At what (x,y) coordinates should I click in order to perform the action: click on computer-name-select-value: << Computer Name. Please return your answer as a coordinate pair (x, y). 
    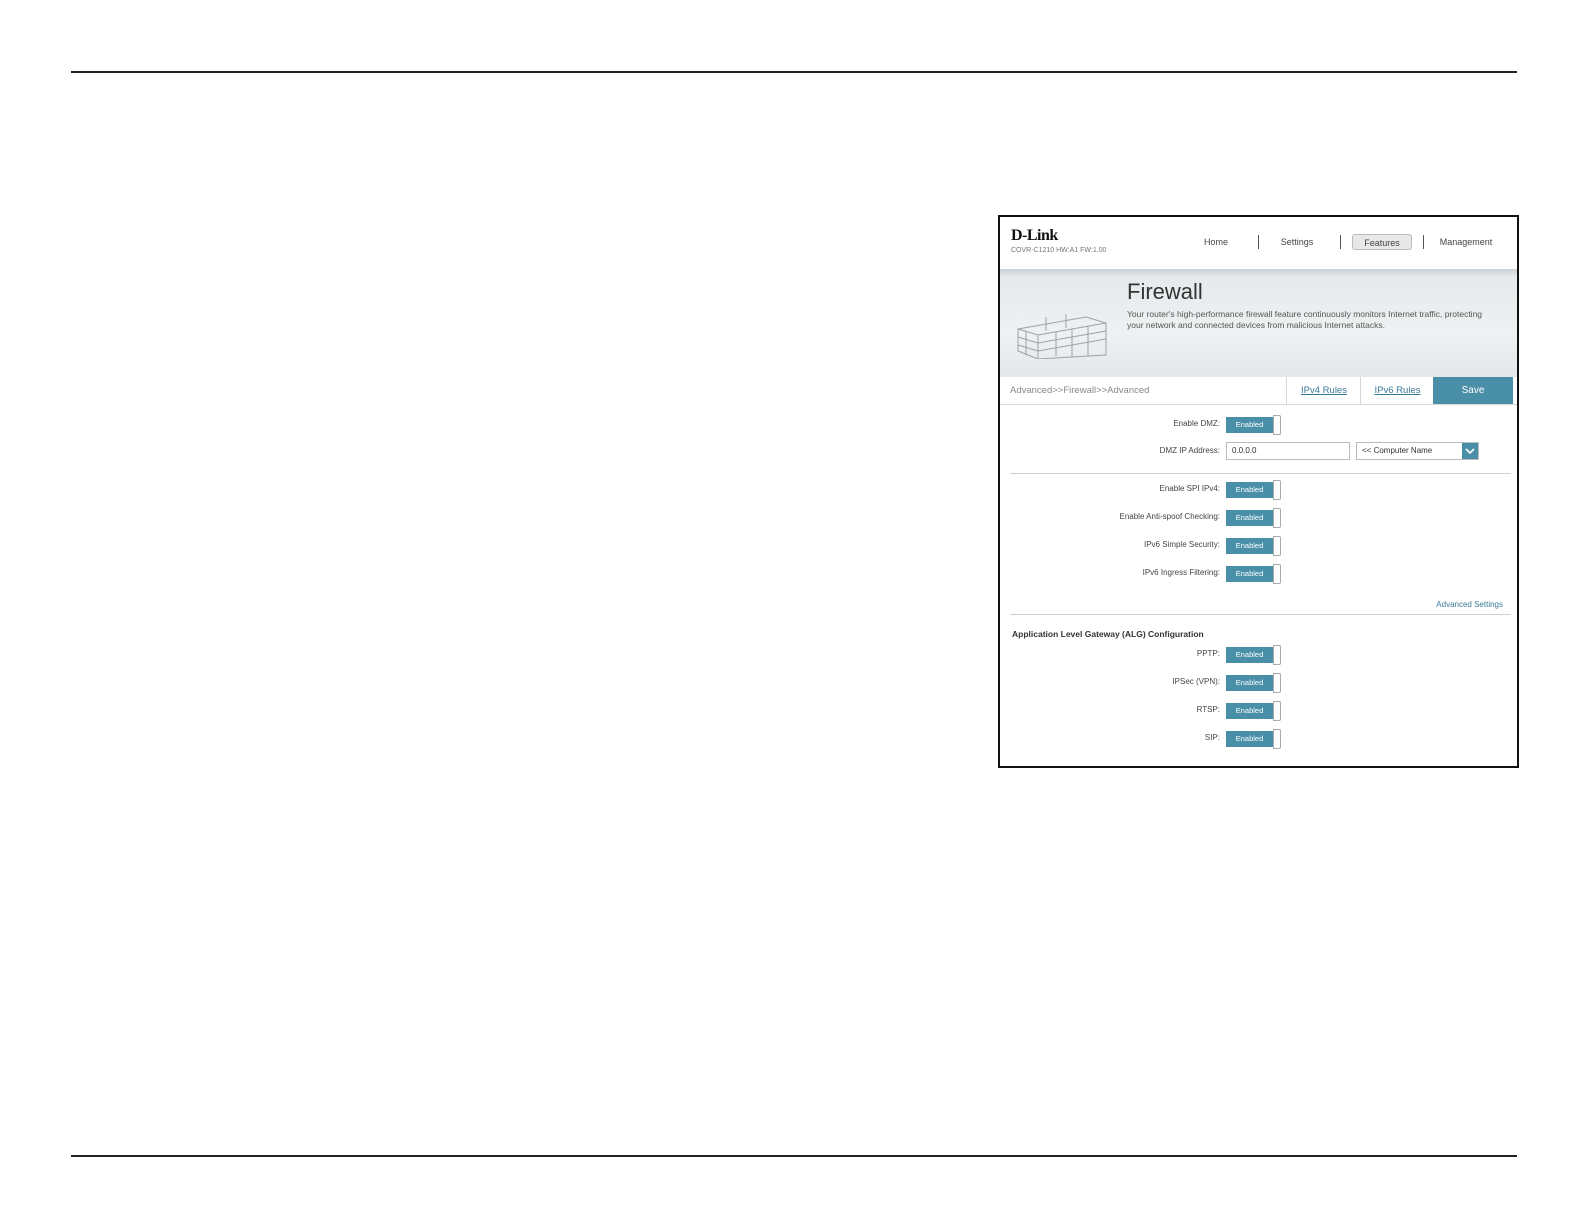
    Looking at the image, I should click on (1397, 450).